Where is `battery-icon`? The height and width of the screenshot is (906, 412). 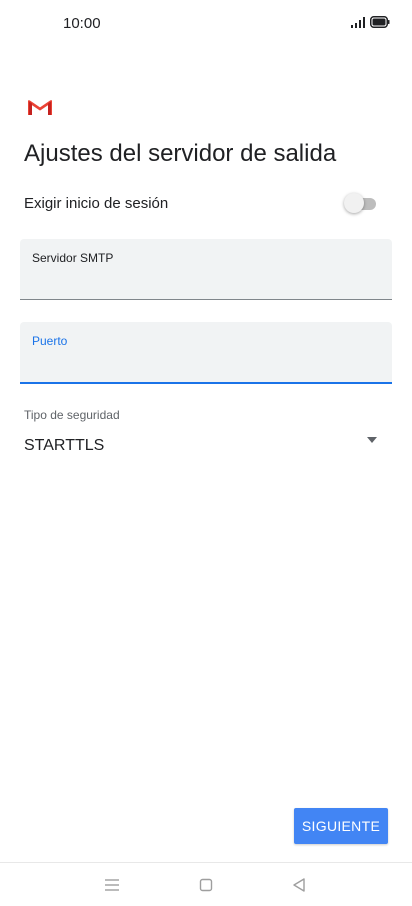
battery-icon is located at coordinates (380, 22).